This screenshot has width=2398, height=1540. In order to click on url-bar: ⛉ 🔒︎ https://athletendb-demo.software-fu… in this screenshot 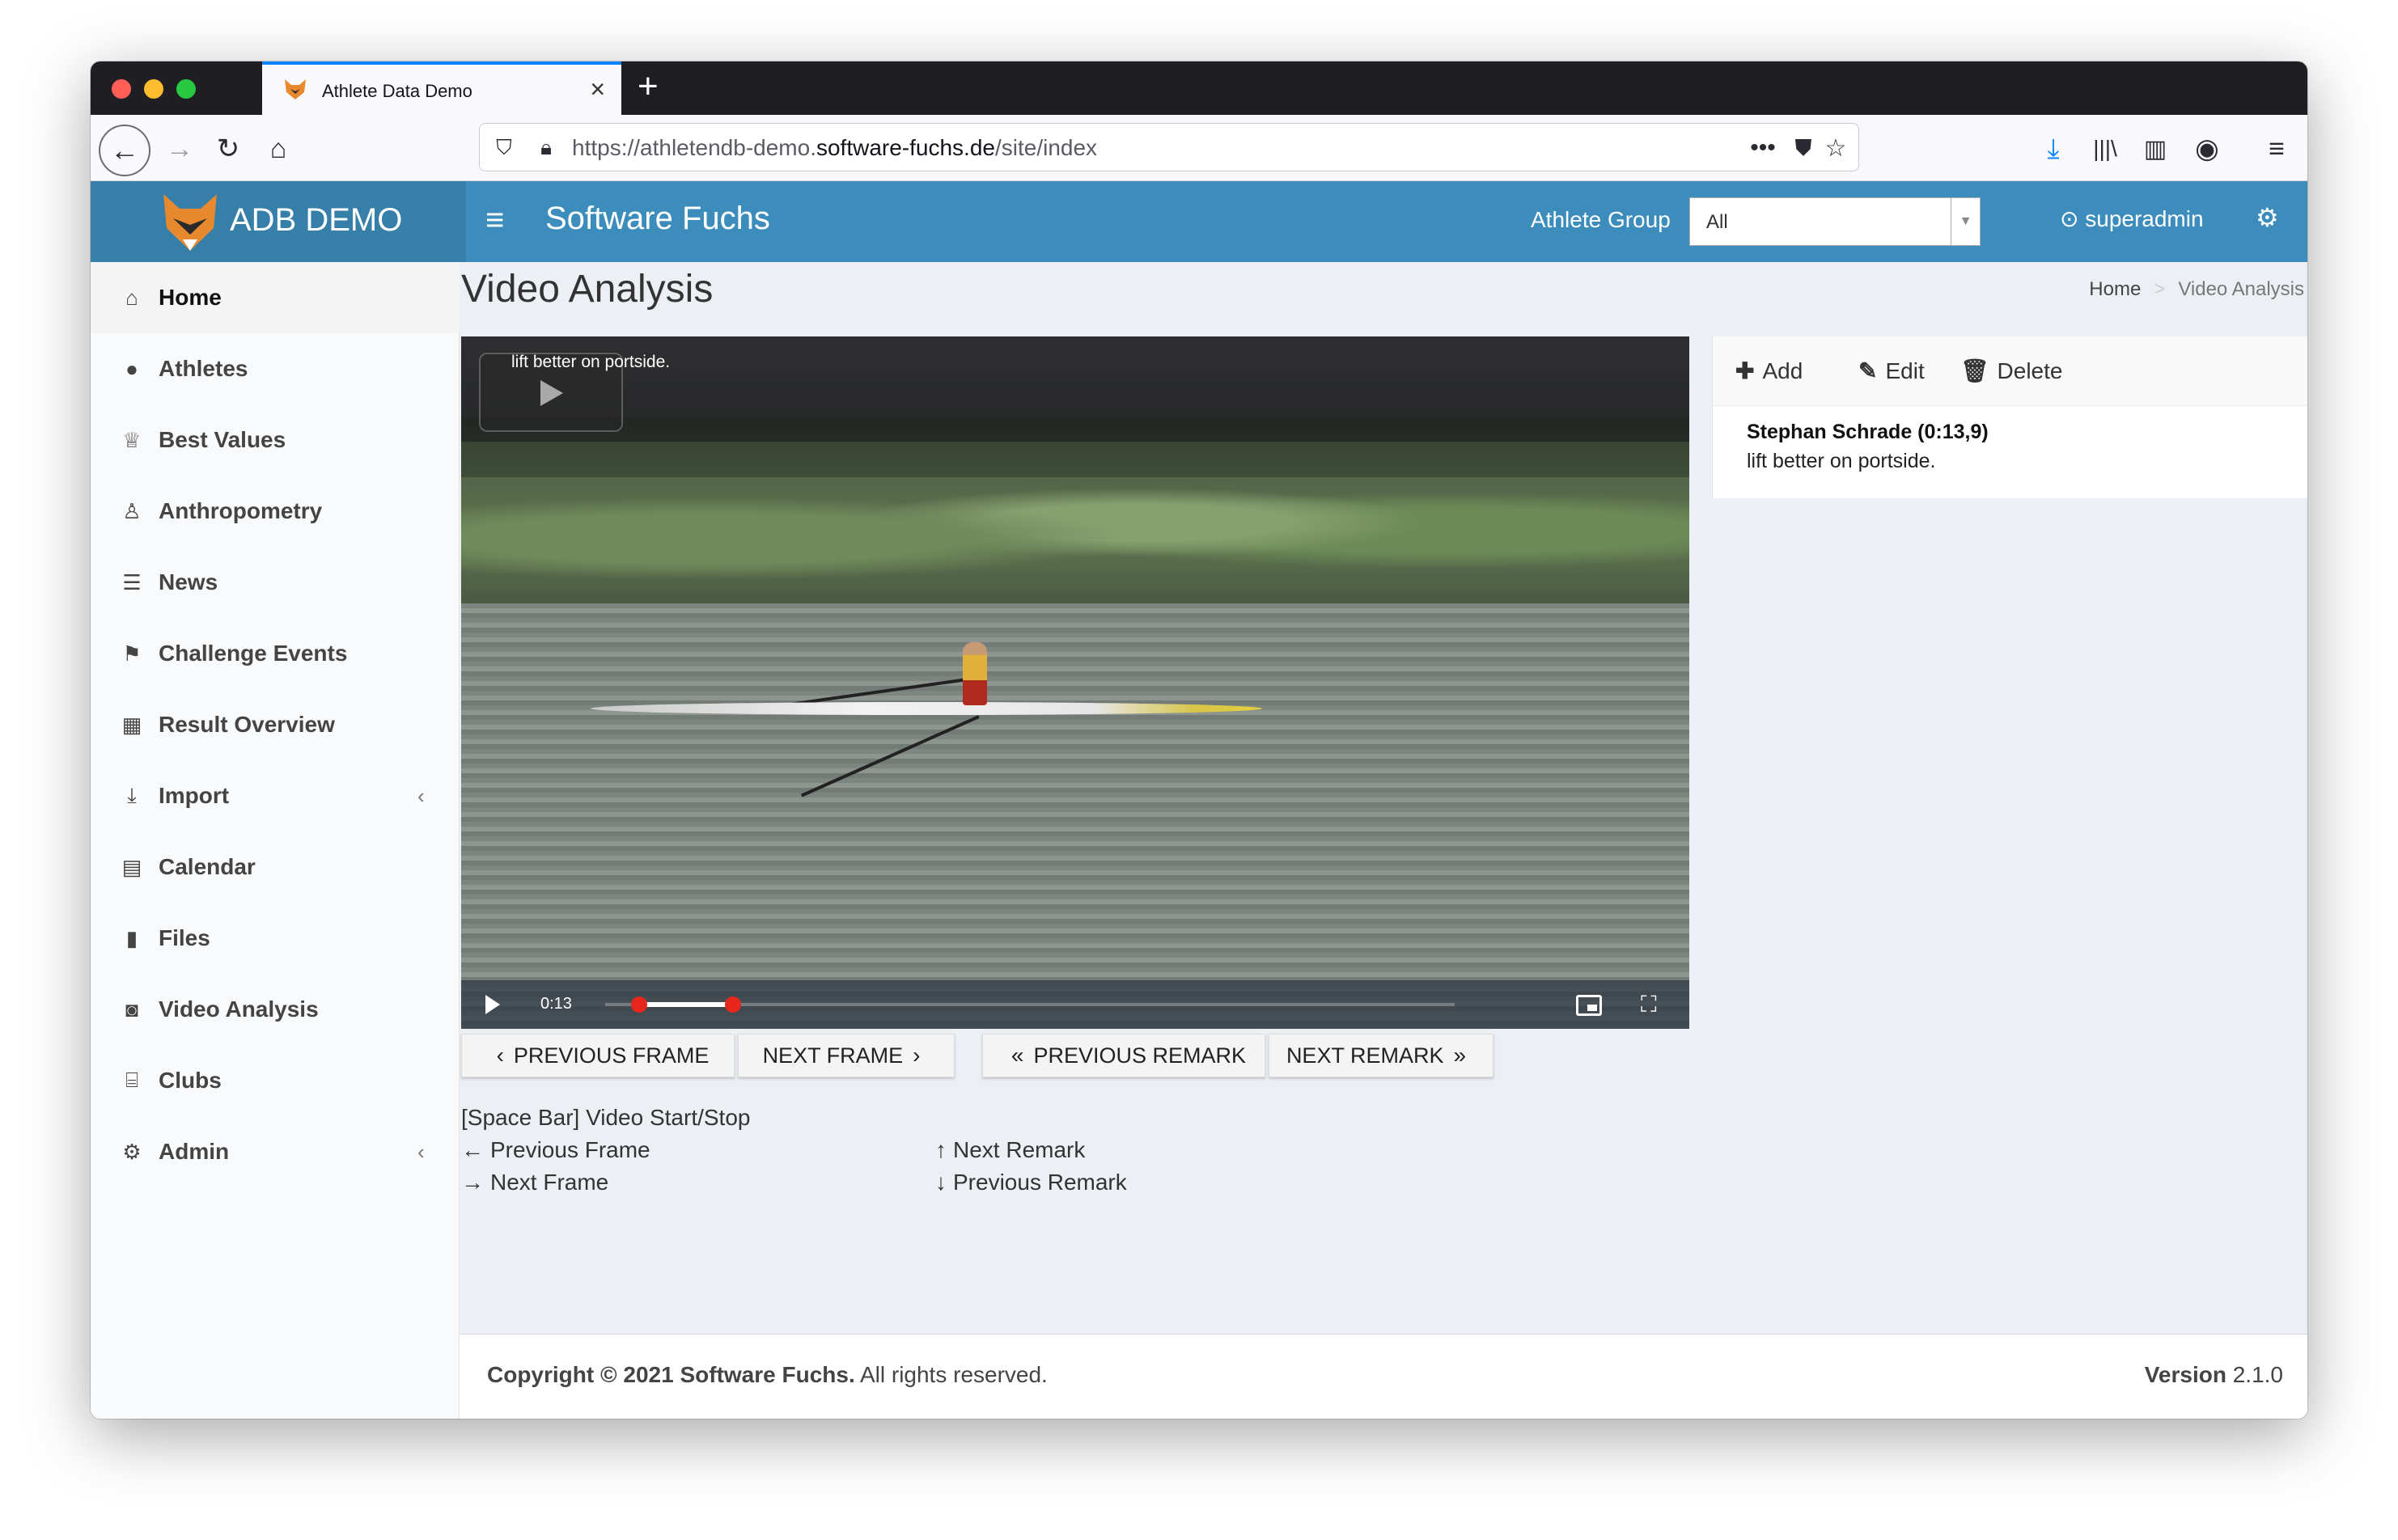, I will do `click(1169, 147)`.